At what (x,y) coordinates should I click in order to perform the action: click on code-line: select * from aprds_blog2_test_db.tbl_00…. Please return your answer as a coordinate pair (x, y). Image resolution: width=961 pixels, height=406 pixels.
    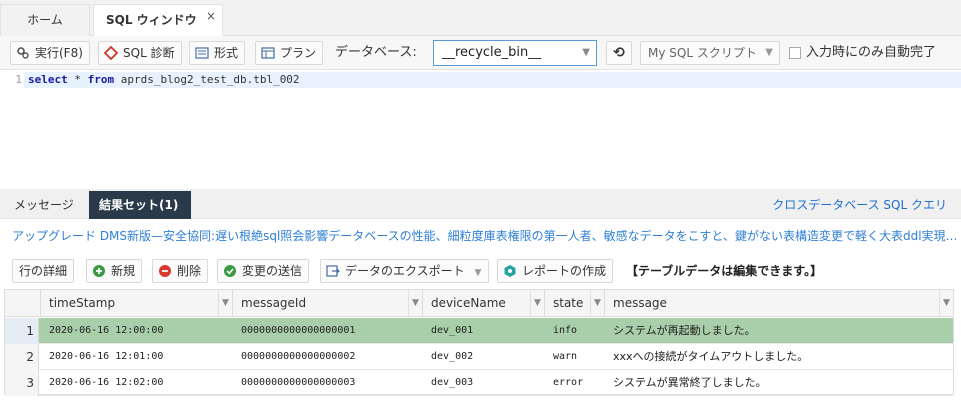
    Looking at the image, I should click on (492, 80).